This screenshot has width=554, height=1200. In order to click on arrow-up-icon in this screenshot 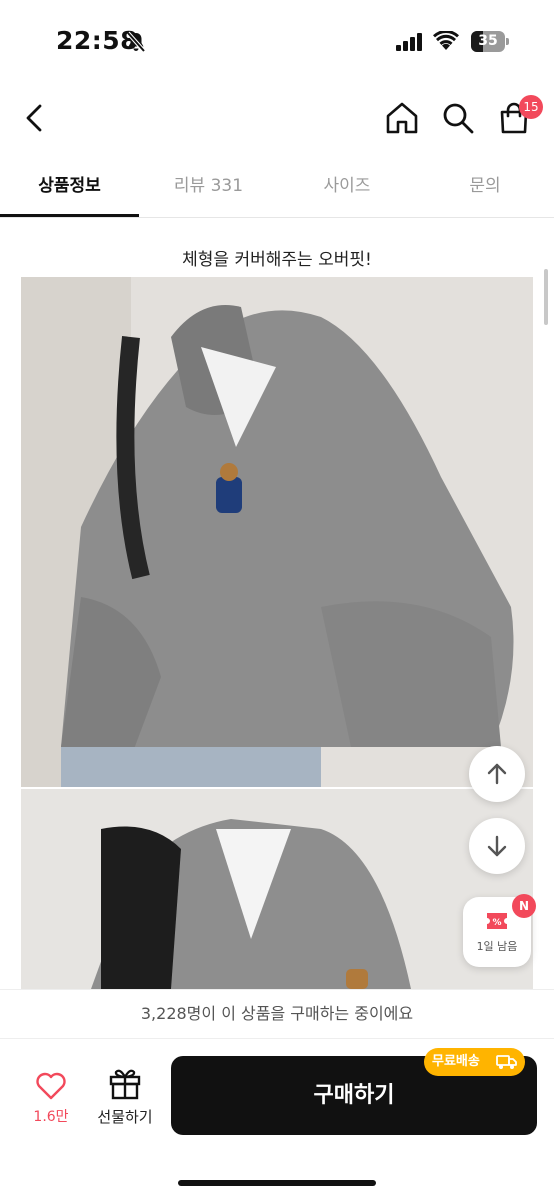, I will do `click(497, 774)`.